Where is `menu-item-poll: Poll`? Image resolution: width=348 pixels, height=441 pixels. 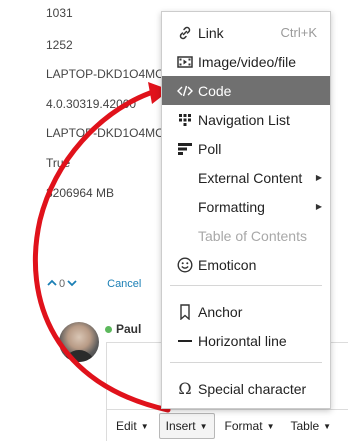 menu-item-poll: Poll is located at coordinates (246, 148).